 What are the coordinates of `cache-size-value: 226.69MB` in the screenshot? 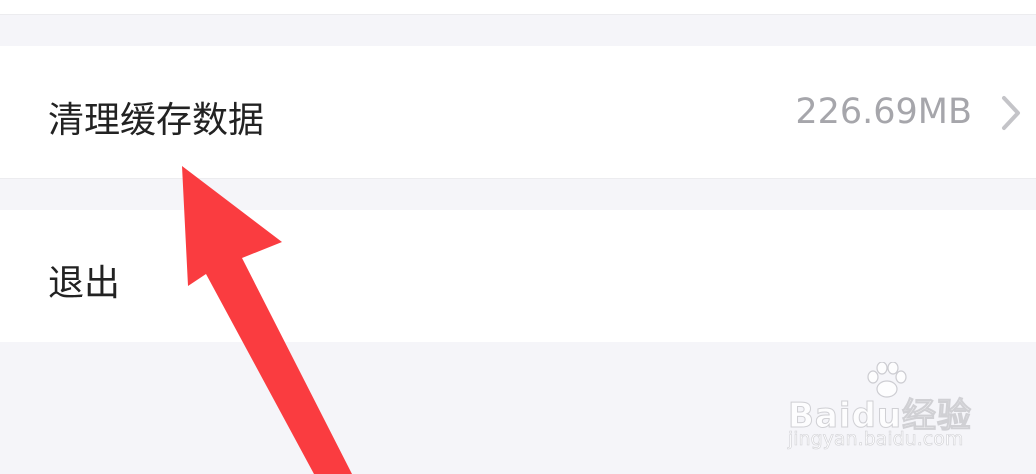 It's located at (883, 112).